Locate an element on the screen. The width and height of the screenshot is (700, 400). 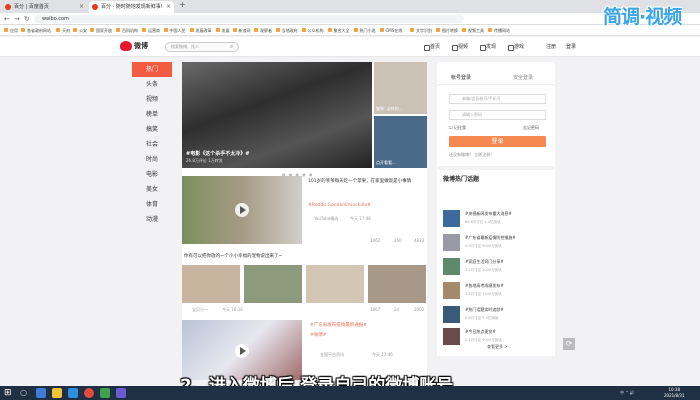
weibo-logo: 微博 is located at coordinates (134, 46).